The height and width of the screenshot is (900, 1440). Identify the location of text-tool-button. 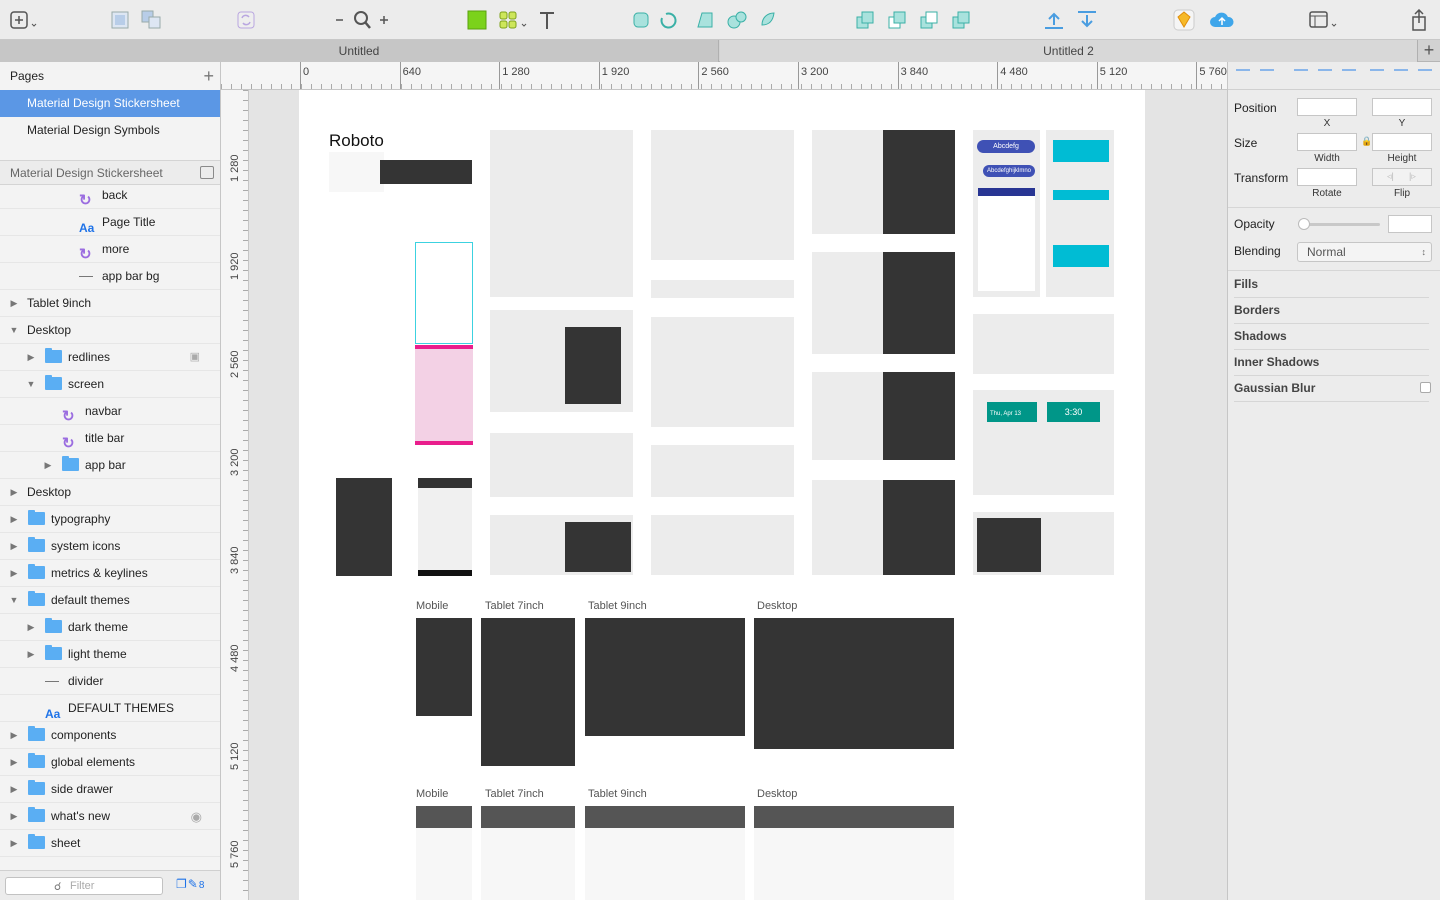
(547, 20).